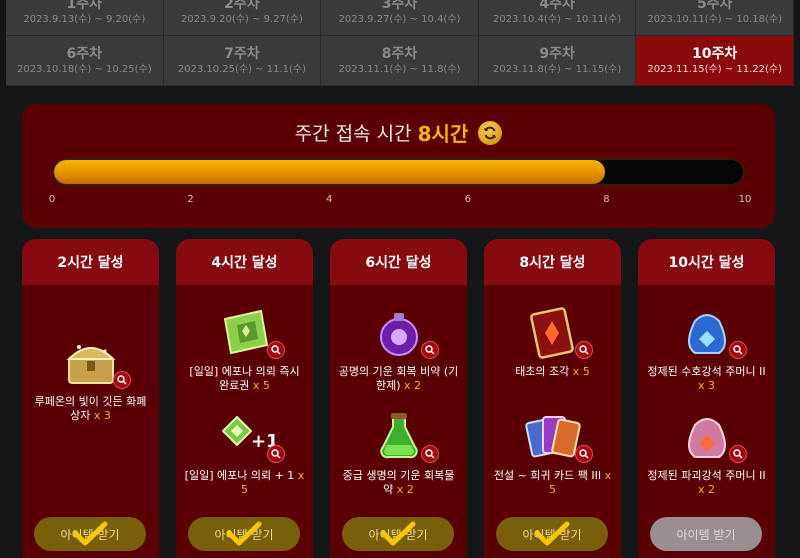 Image resolution: width=800 pixels, height=558 pixels. I want to click on reward-item: 전설 ~ 희귀 카드 팩 III x 5, so click(552, 453).